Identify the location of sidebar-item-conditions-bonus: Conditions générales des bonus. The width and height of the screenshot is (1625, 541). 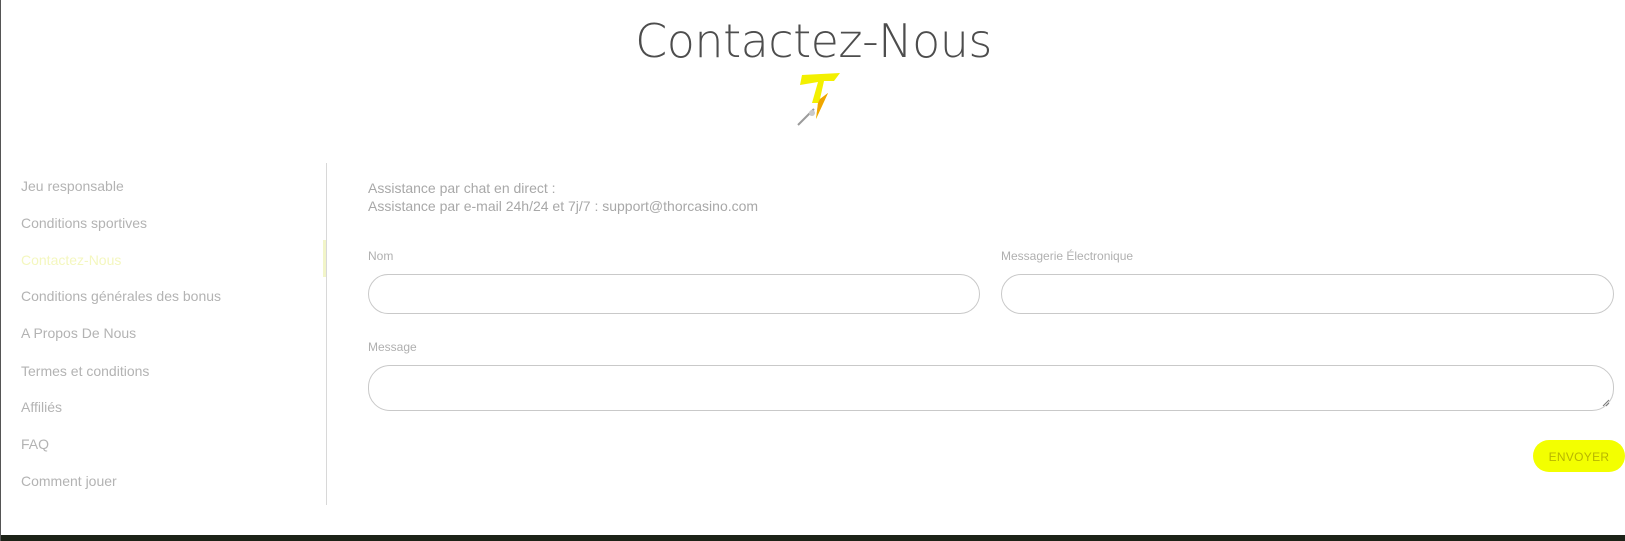
(121, 296).